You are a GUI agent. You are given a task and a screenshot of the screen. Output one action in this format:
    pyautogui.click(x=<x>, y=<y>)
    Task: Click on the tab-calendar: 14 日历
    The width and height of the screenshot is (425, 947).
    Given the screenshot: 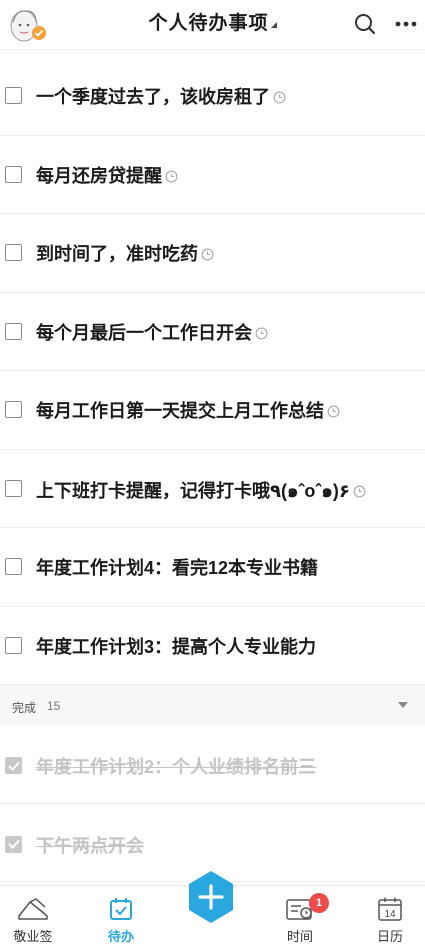 What is the action you would take?
    pyautogui.click(x=390, y=918)
    